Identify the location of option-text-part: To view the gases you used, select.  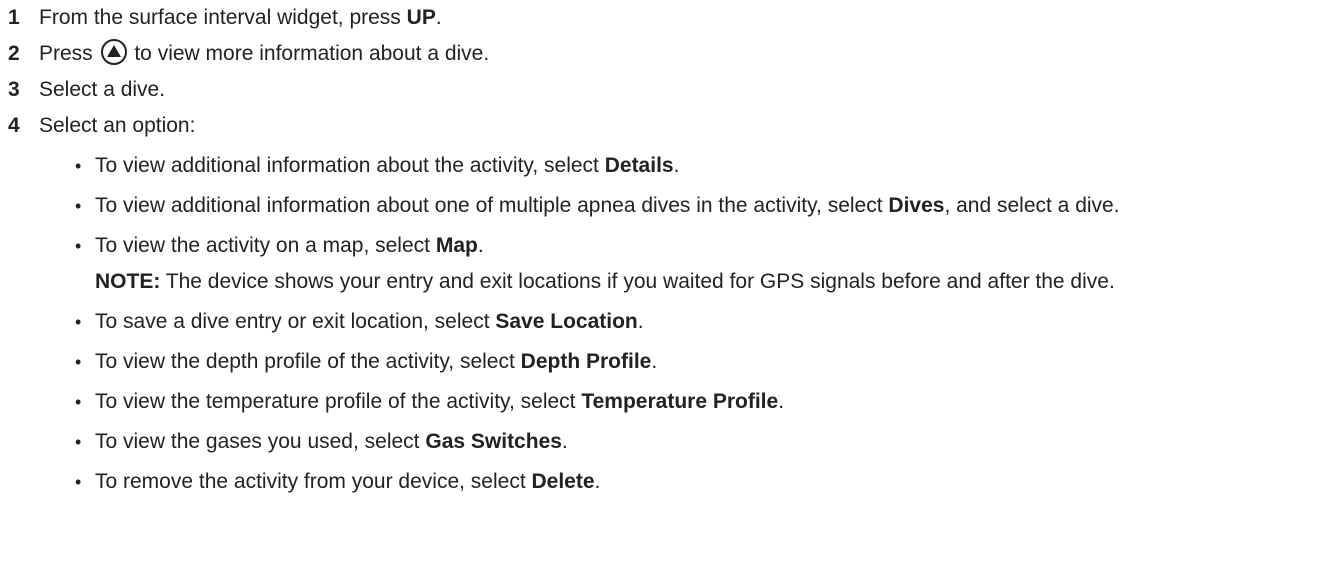
(260, 441).